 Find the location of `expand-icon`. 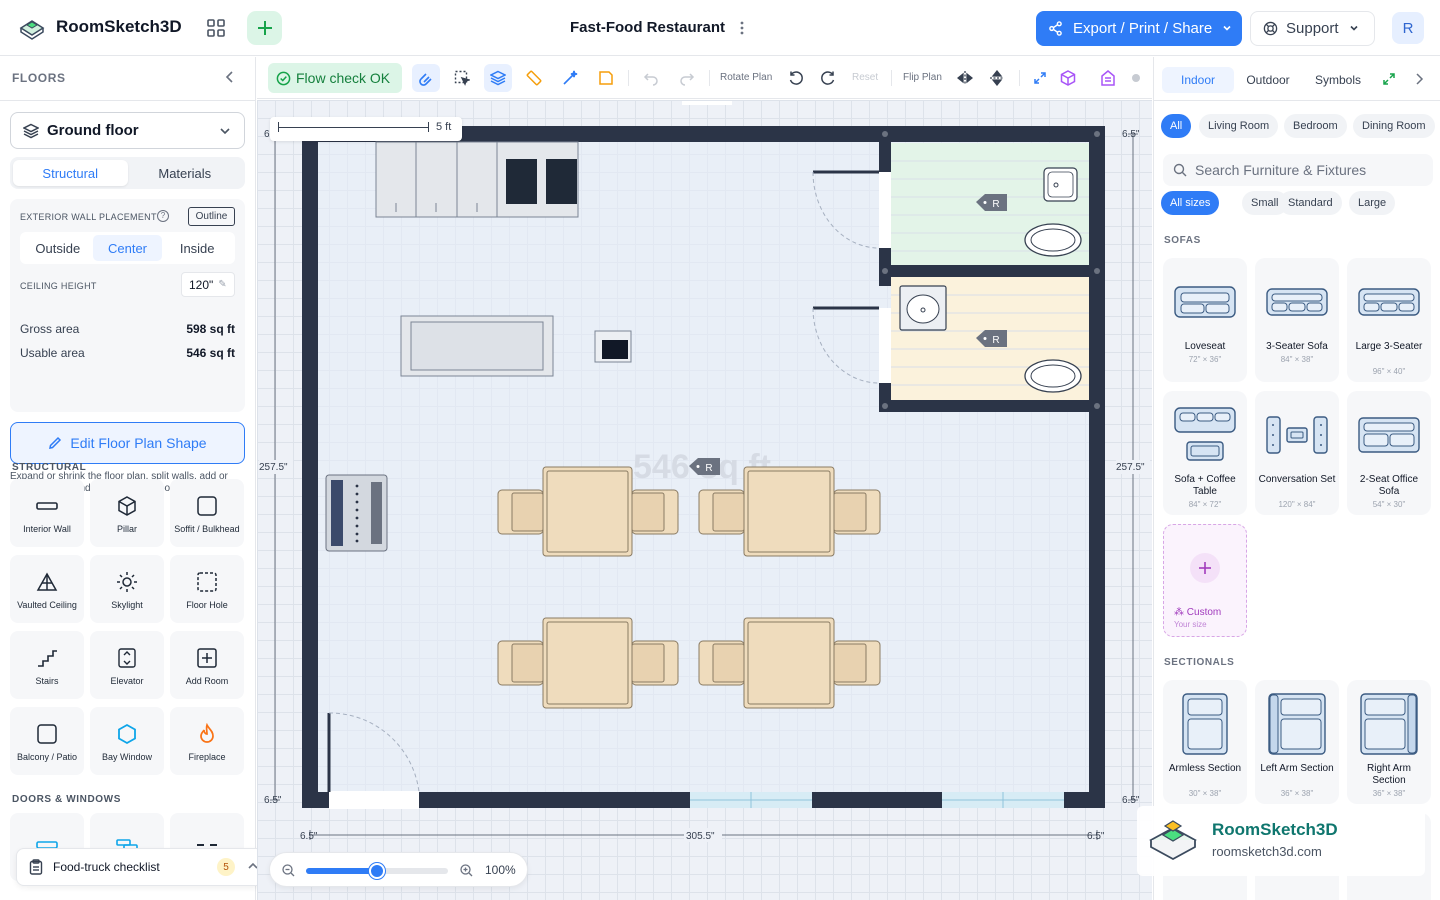

expand-icon is located at coordinates (1389, 79).